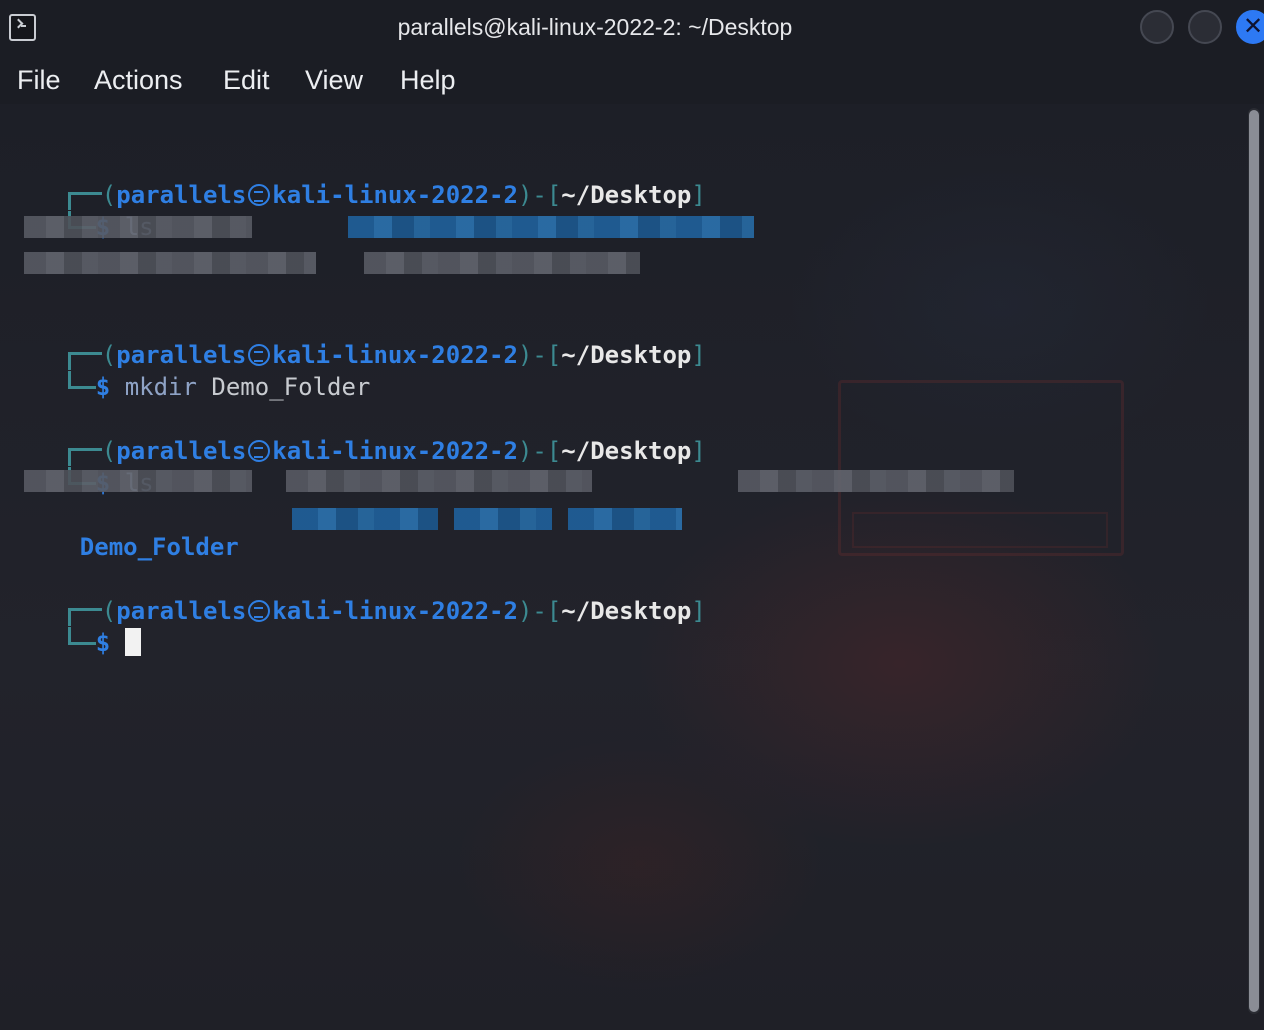 The image size is (1264, 1030). What do you see at coordinates (138, 80) in the screenshot?
I see `menu-actions: Actions` at bounding box center [138, 80].